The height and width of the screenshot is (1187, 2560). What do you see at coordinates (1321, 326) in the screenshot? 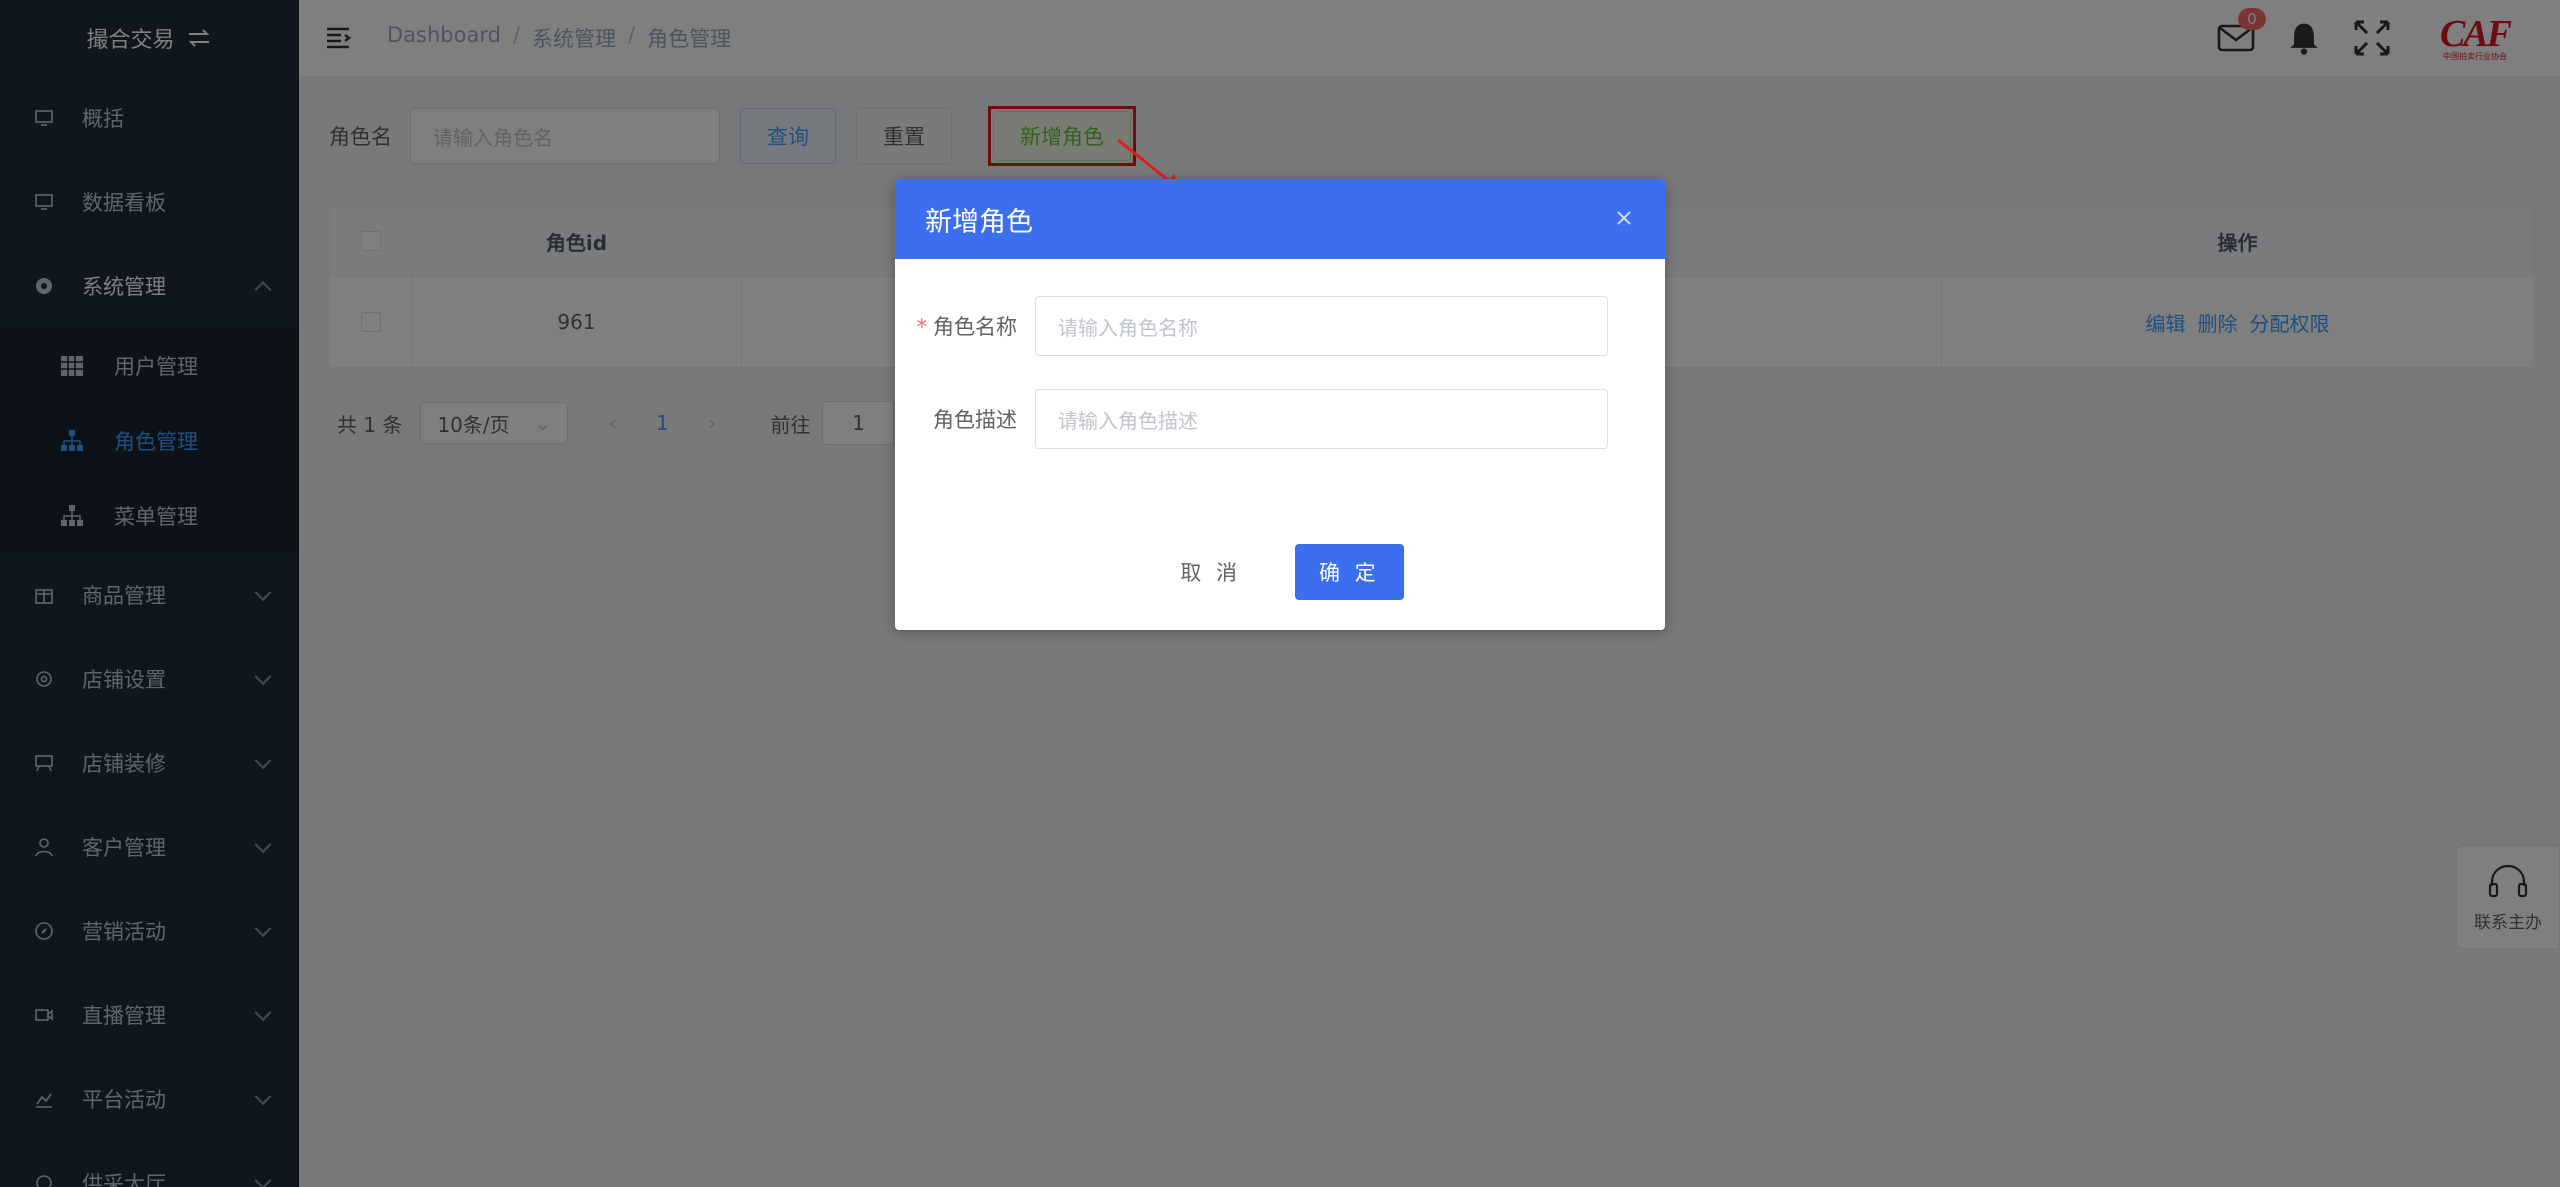
I see `role-name-field: 请输入角色名称` at bounding box center [1321, 326].